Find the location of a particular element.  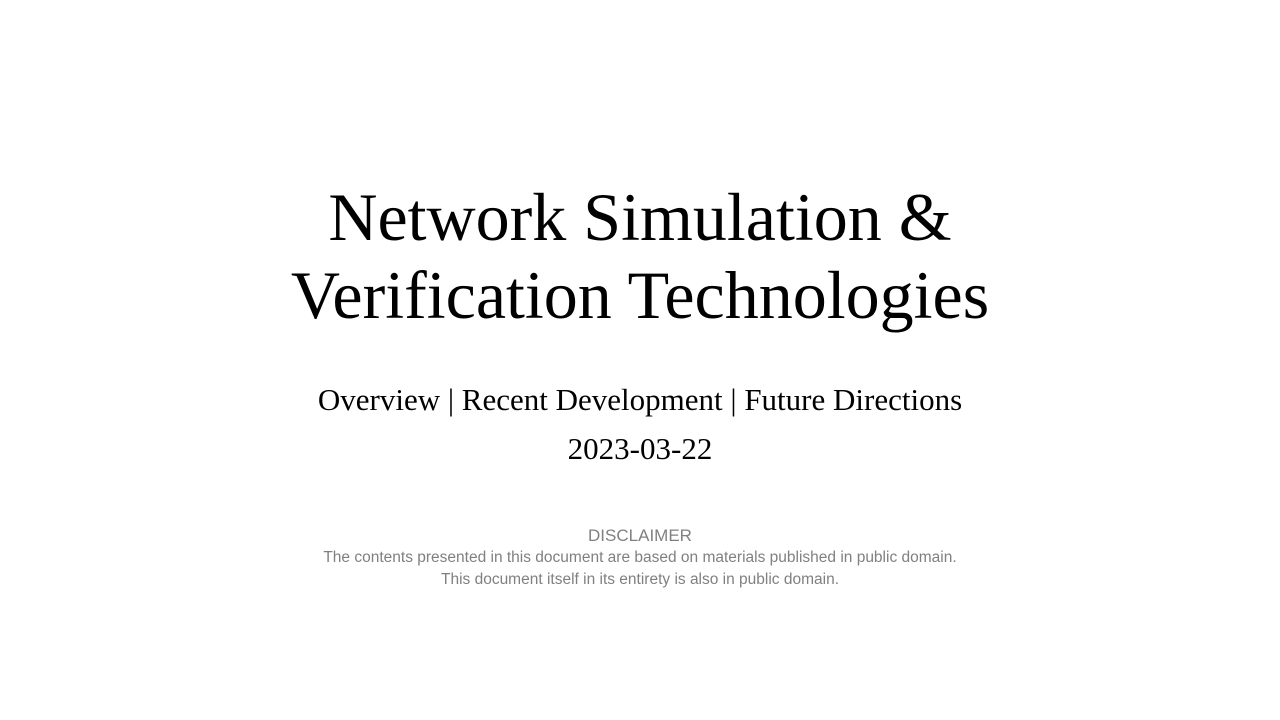

slide-date: 2023-03-22 is located at coordinates (640, 448).